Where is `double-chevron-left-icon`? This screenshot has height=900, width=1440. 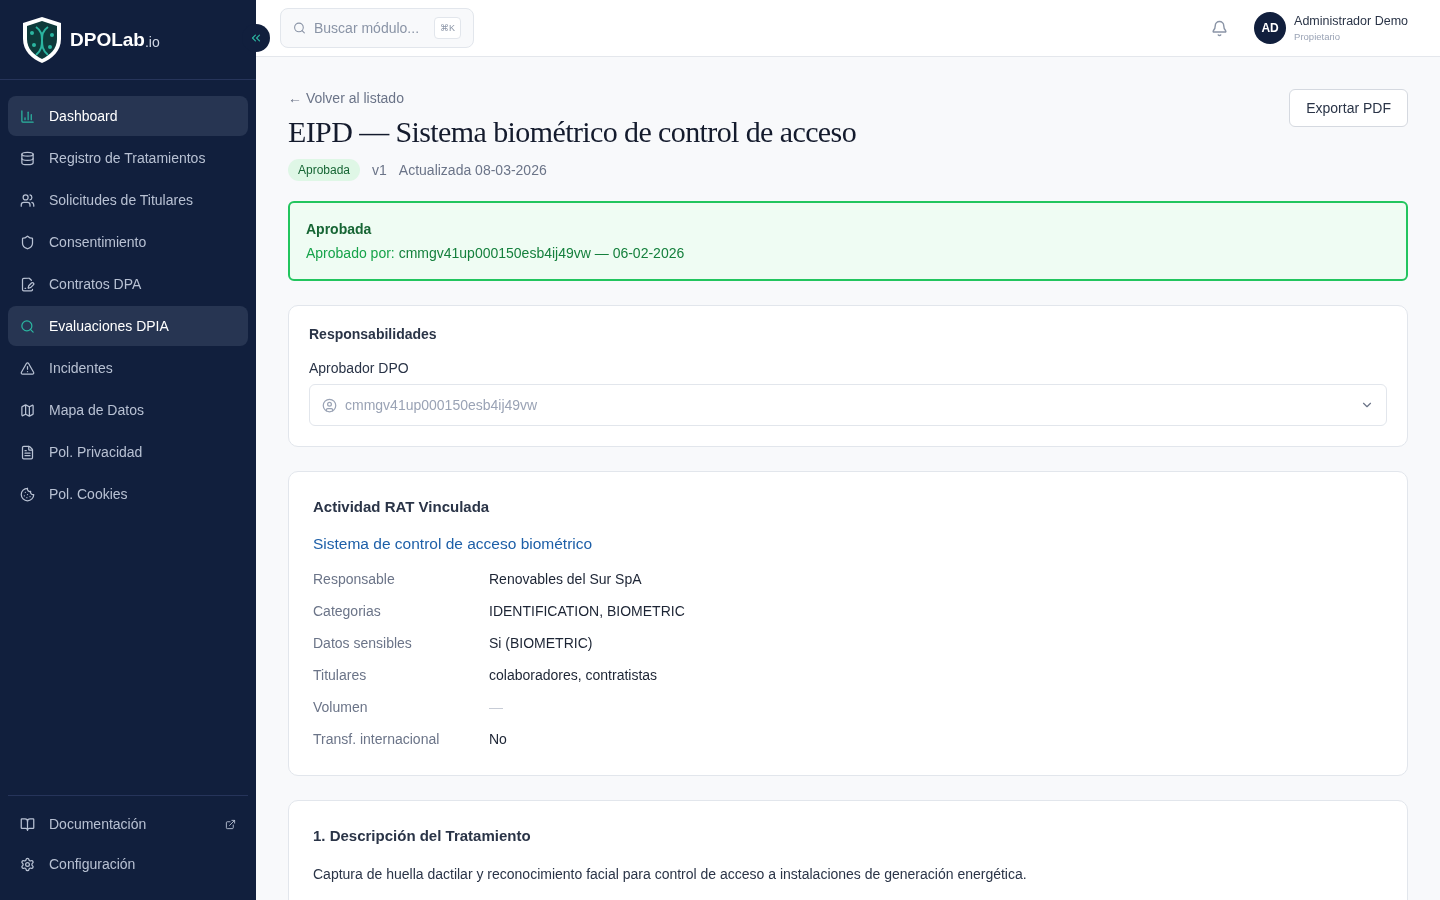
double-chevron-left-icon is located at coordinates (256, 38).